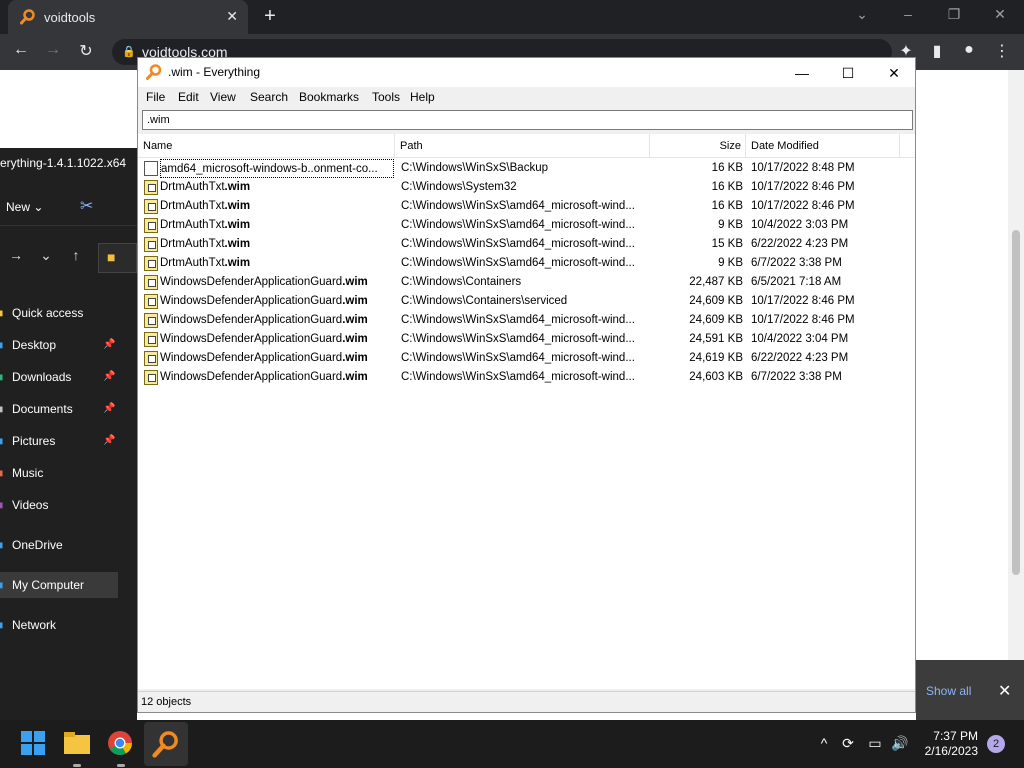 This screenshot has width=1024, height=768. I want to click on desktop-icon: ■, so click(1, 345).